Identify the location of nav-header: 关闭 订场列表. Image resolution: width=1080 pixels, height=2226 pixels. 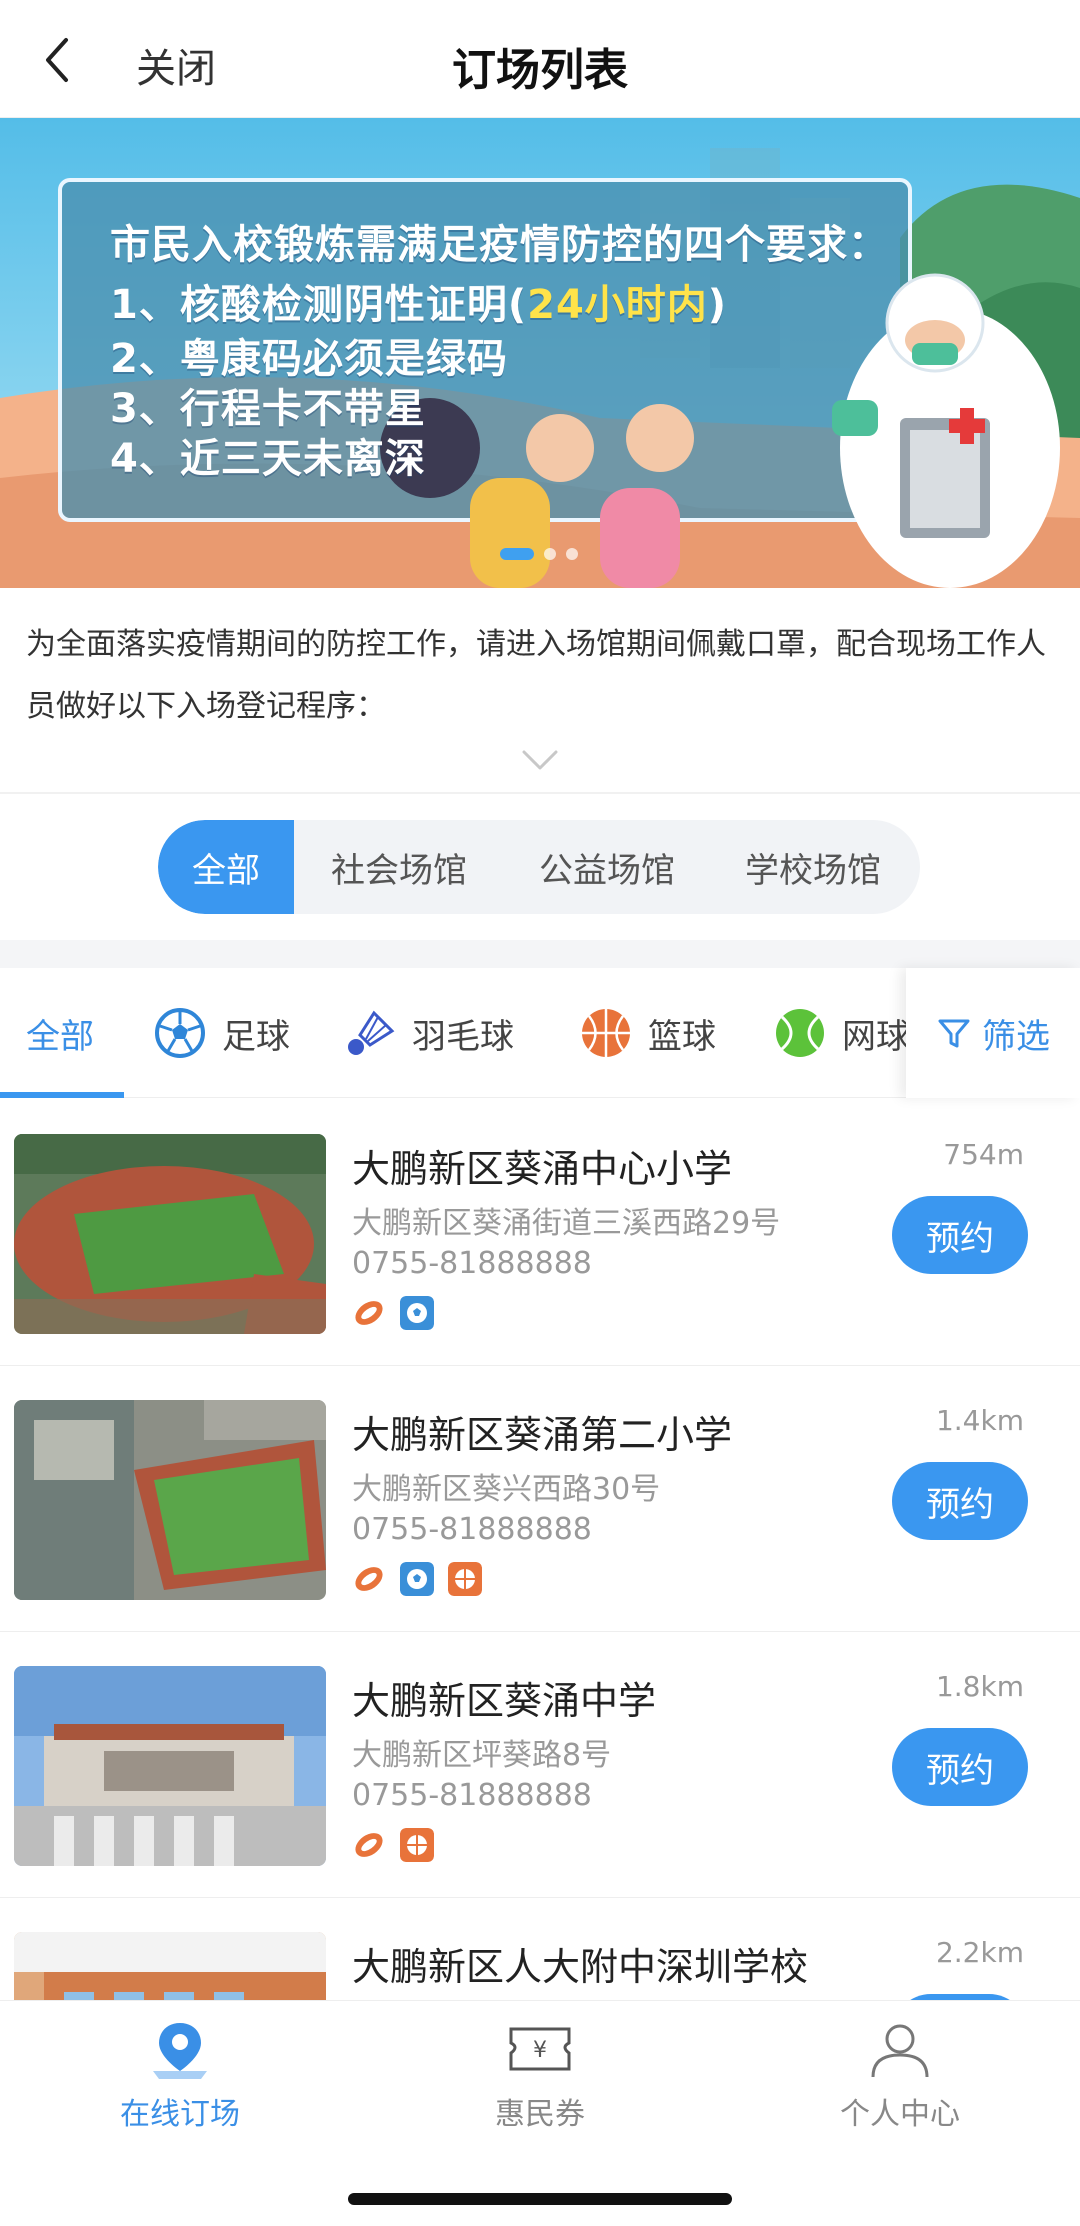
(540, 59).